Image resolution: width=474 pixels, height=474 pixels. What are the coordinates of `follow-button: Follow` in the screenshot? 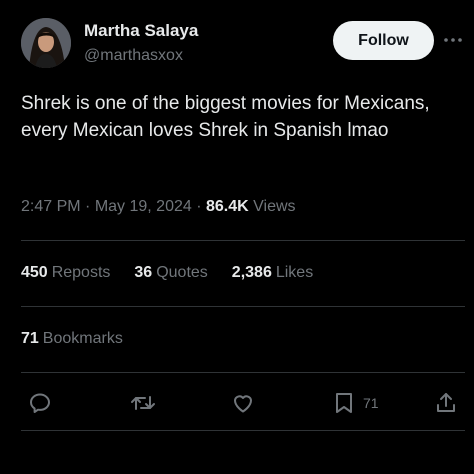 It's located at (383, 40).